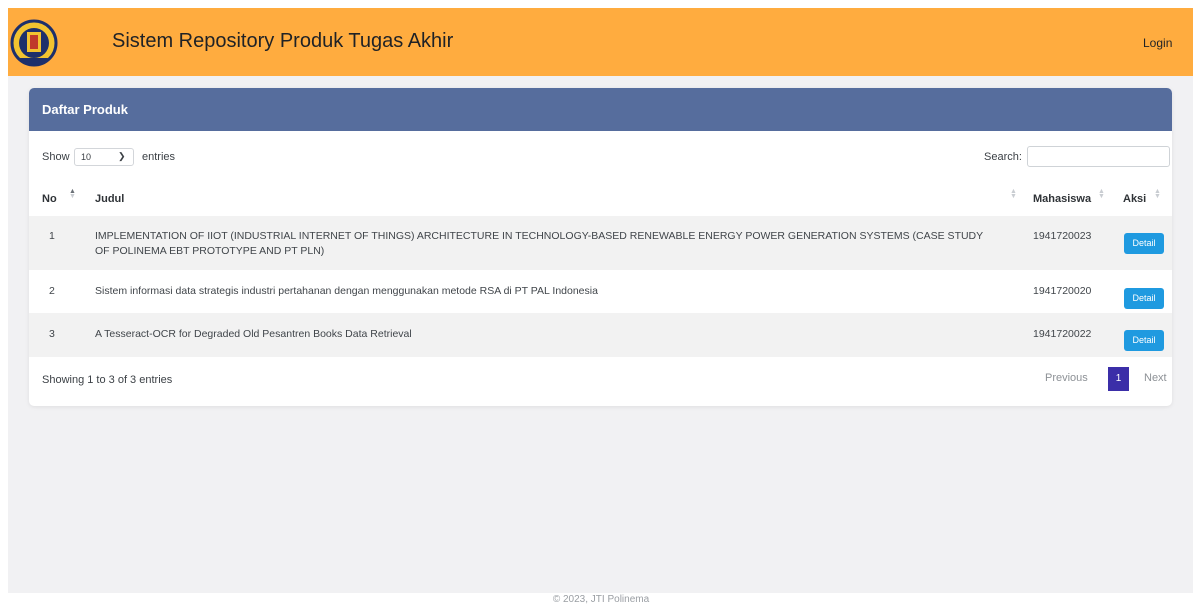 This screenshot has width=1202, height=608. I want to click on column-header-judul: Judul, so click(109, 199).